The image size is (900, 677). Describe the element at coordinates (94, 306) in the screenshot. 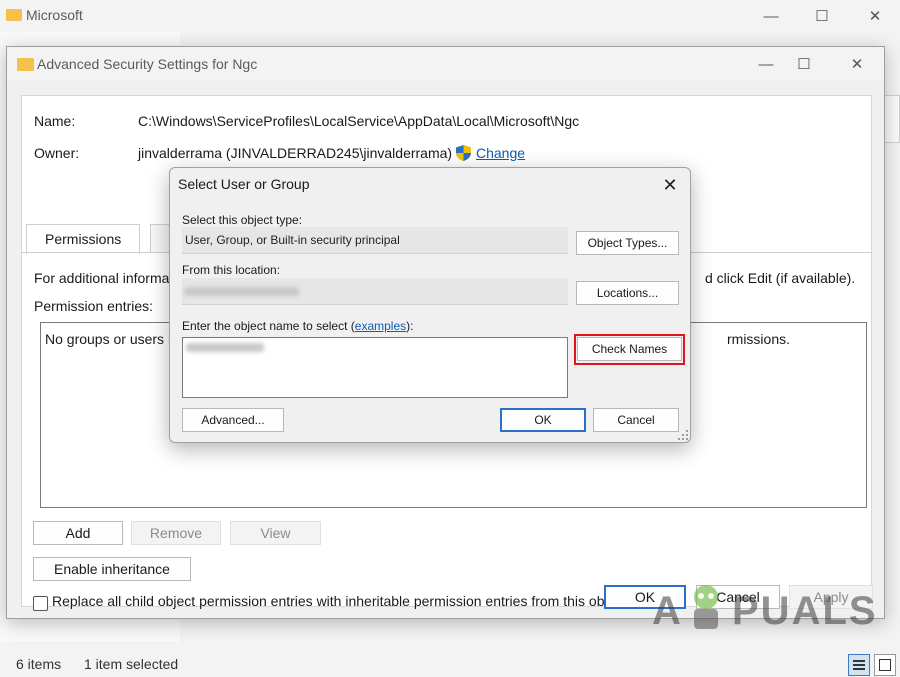

I see `permission-entries-label: Permission entries:` at that location.